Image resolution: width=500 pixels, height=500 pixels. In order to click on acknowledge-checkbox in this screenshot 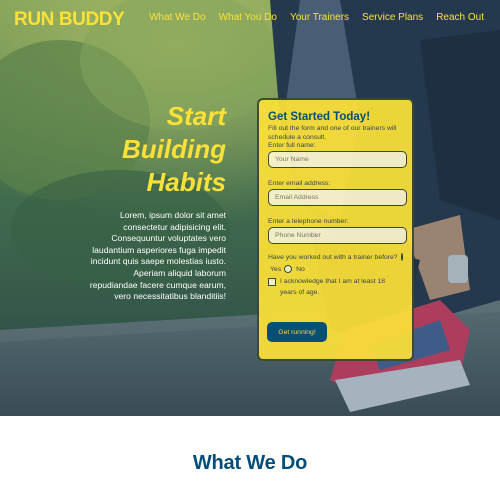, I will do `click(272, 282)`.